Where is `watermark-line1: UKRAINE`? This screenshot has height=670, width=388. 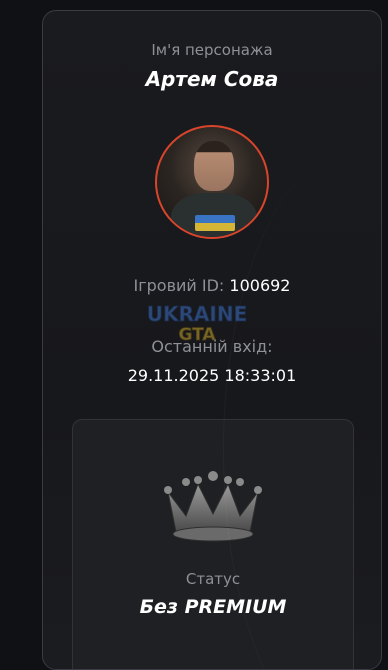 watermark-line1: UKRAINE is located at coordinates (197, 314).